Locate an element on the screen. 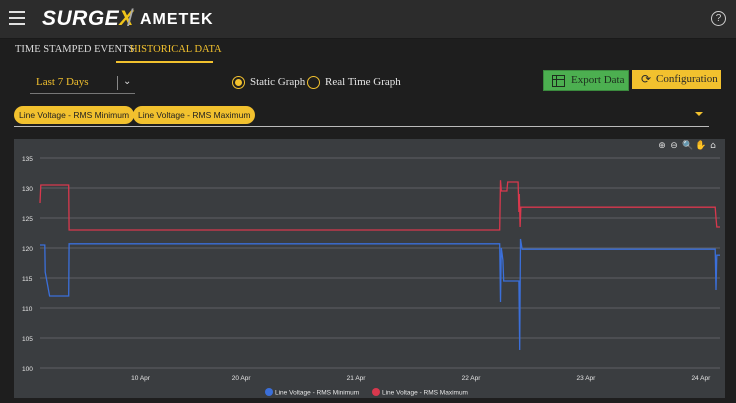 The image size is (736, 403). legend-label: Line Voltage - RMS Minimum is located at coordinates (317, 393).